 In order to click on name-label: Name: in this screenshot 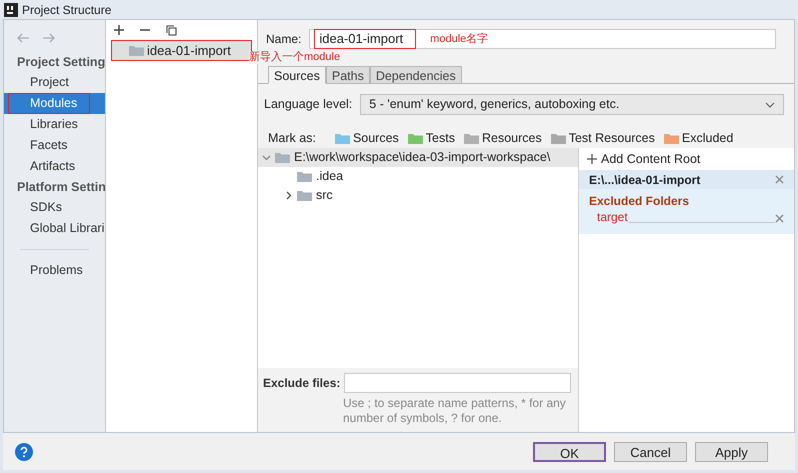, I will do `click(284, 39)`.